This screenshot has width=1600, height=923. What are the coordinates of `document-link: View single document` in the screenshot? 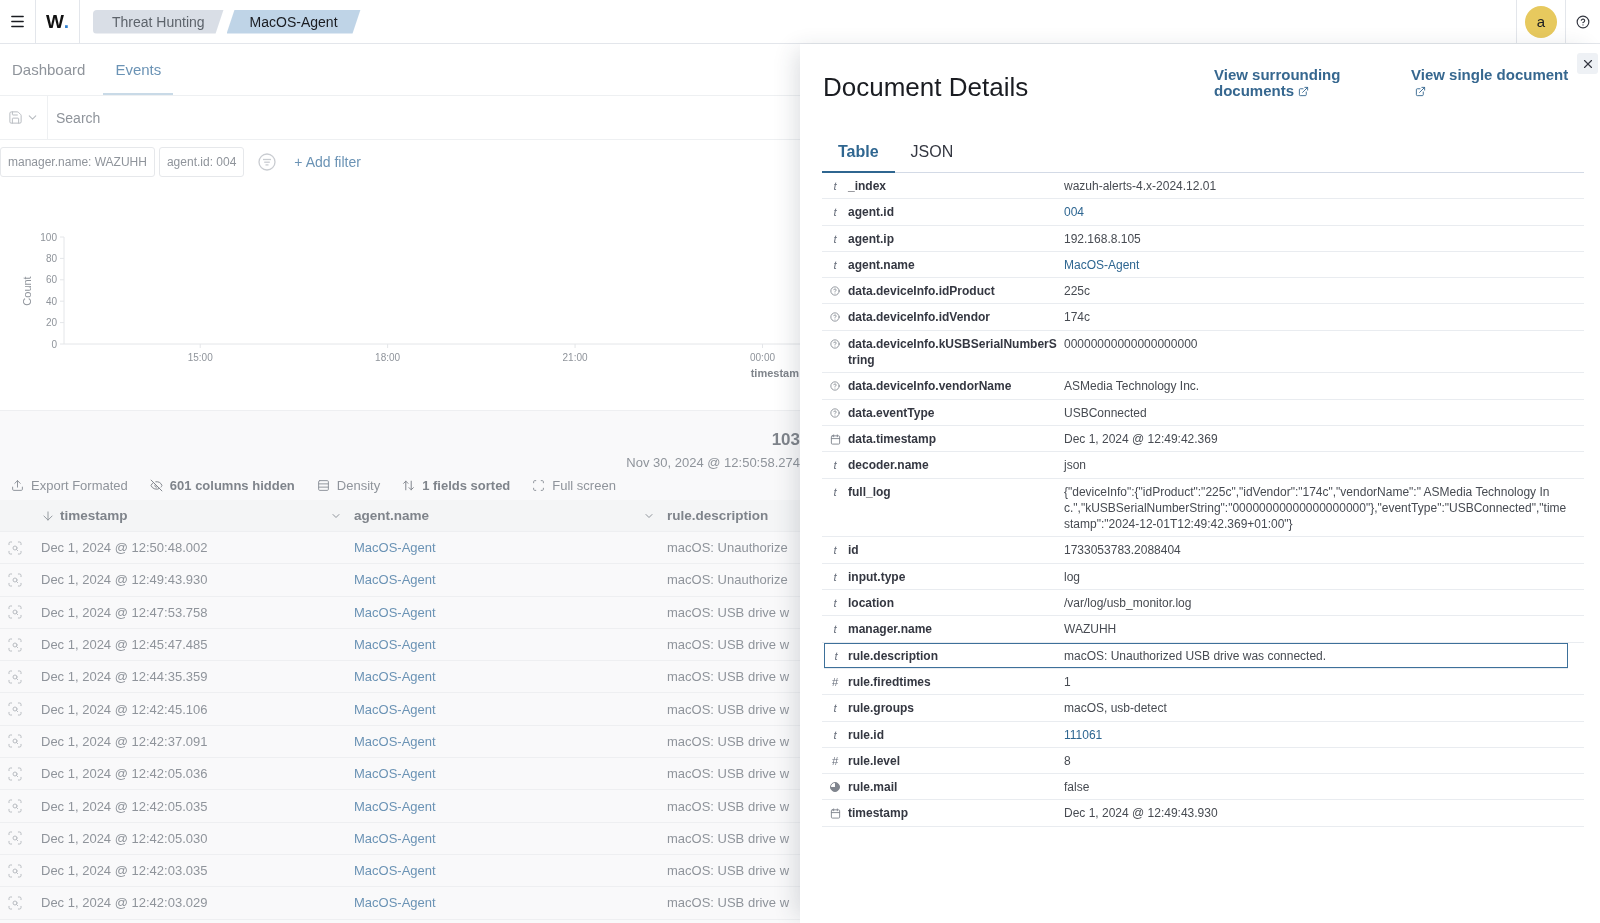 It's located at (1493, 83).